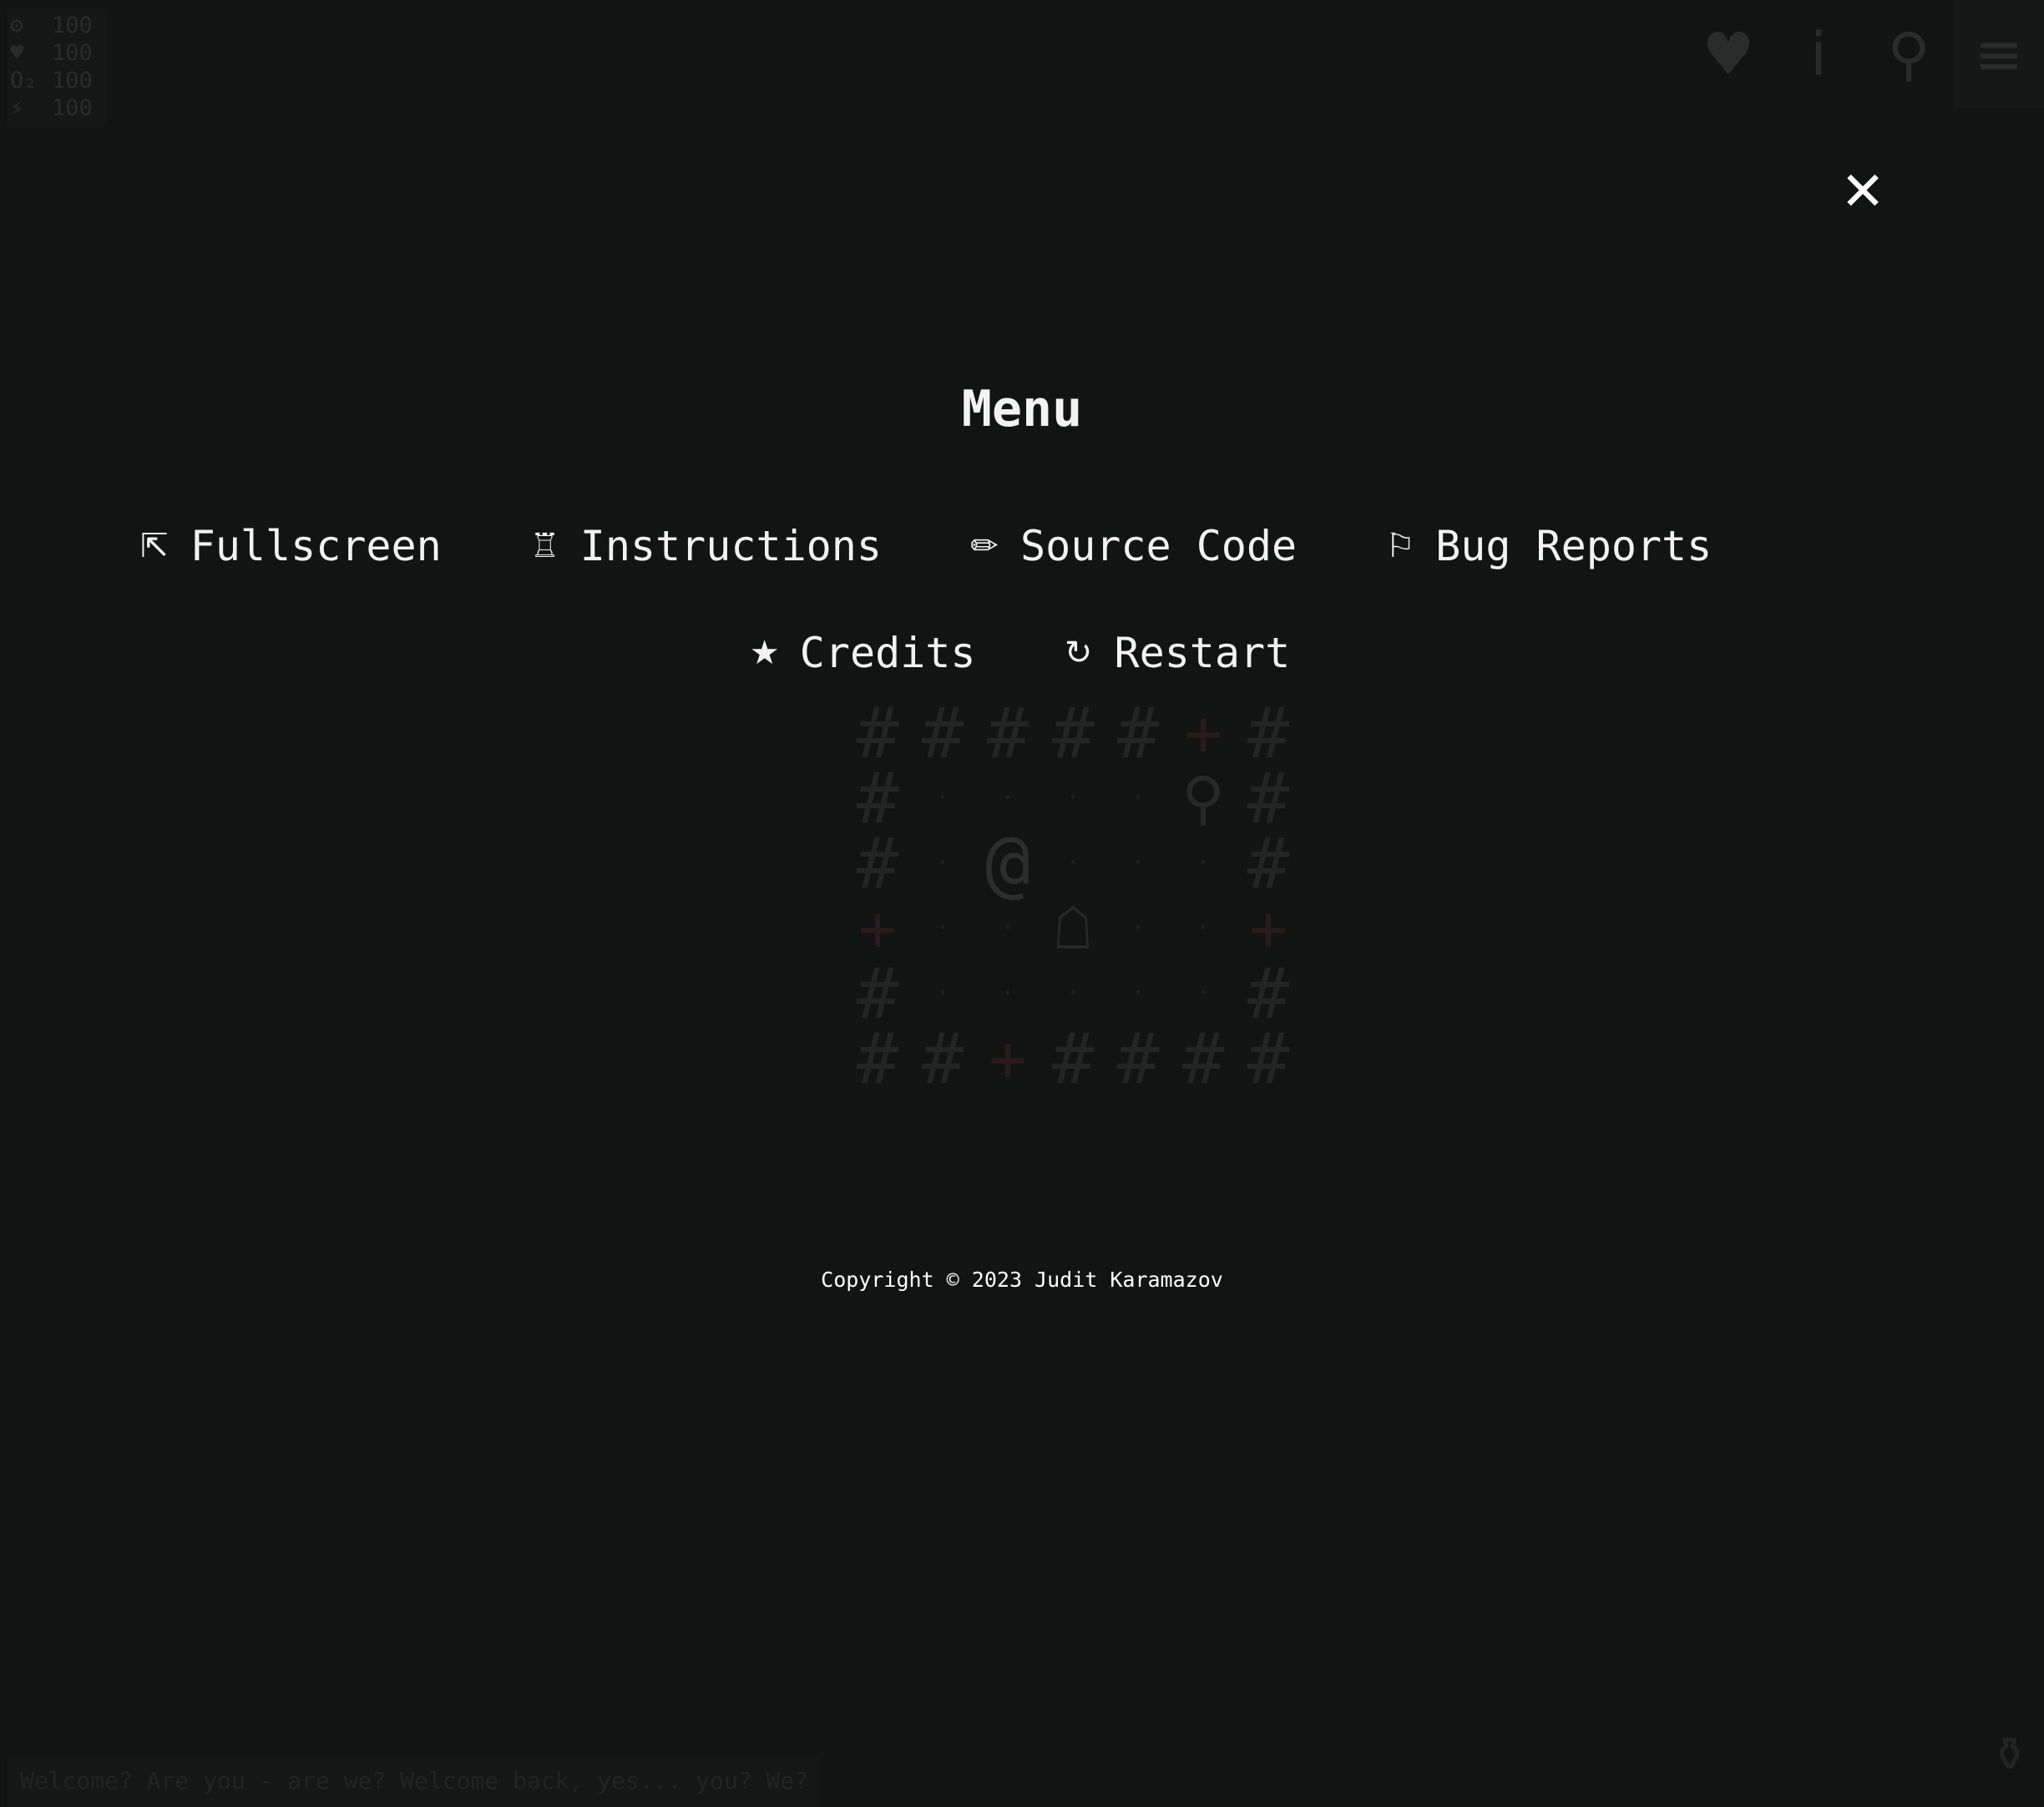  I want to click on energy-icon: ⚡, so click(17, 108).